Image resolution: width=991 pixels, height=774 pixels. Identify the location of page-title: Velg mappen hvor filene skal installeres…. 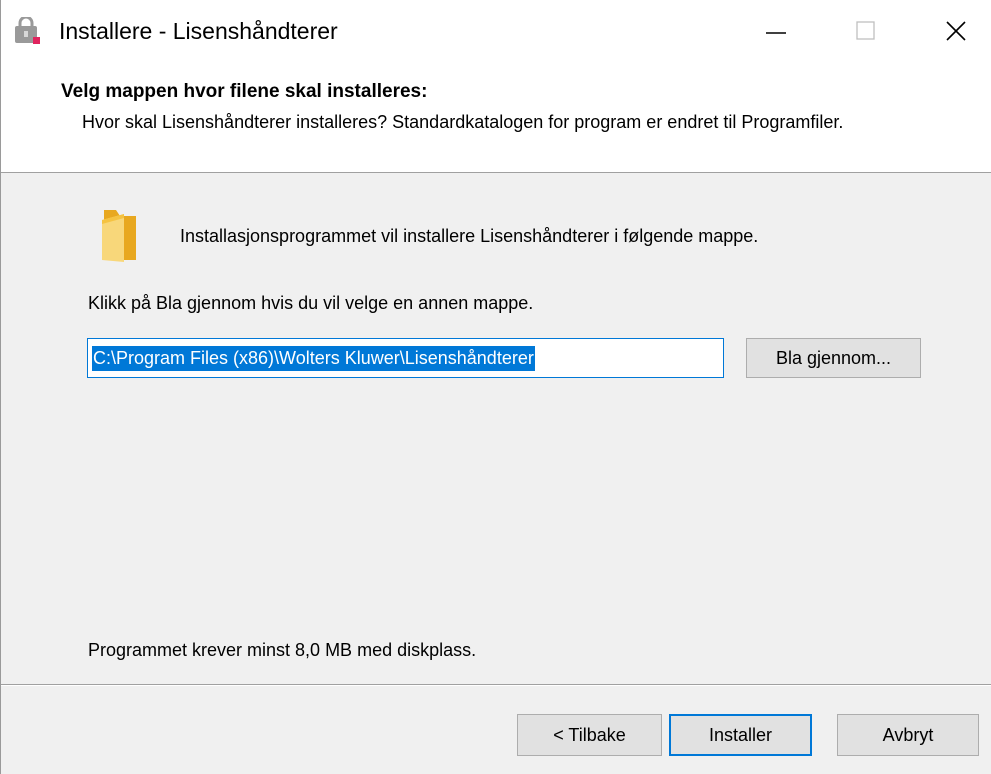
(244, 91).